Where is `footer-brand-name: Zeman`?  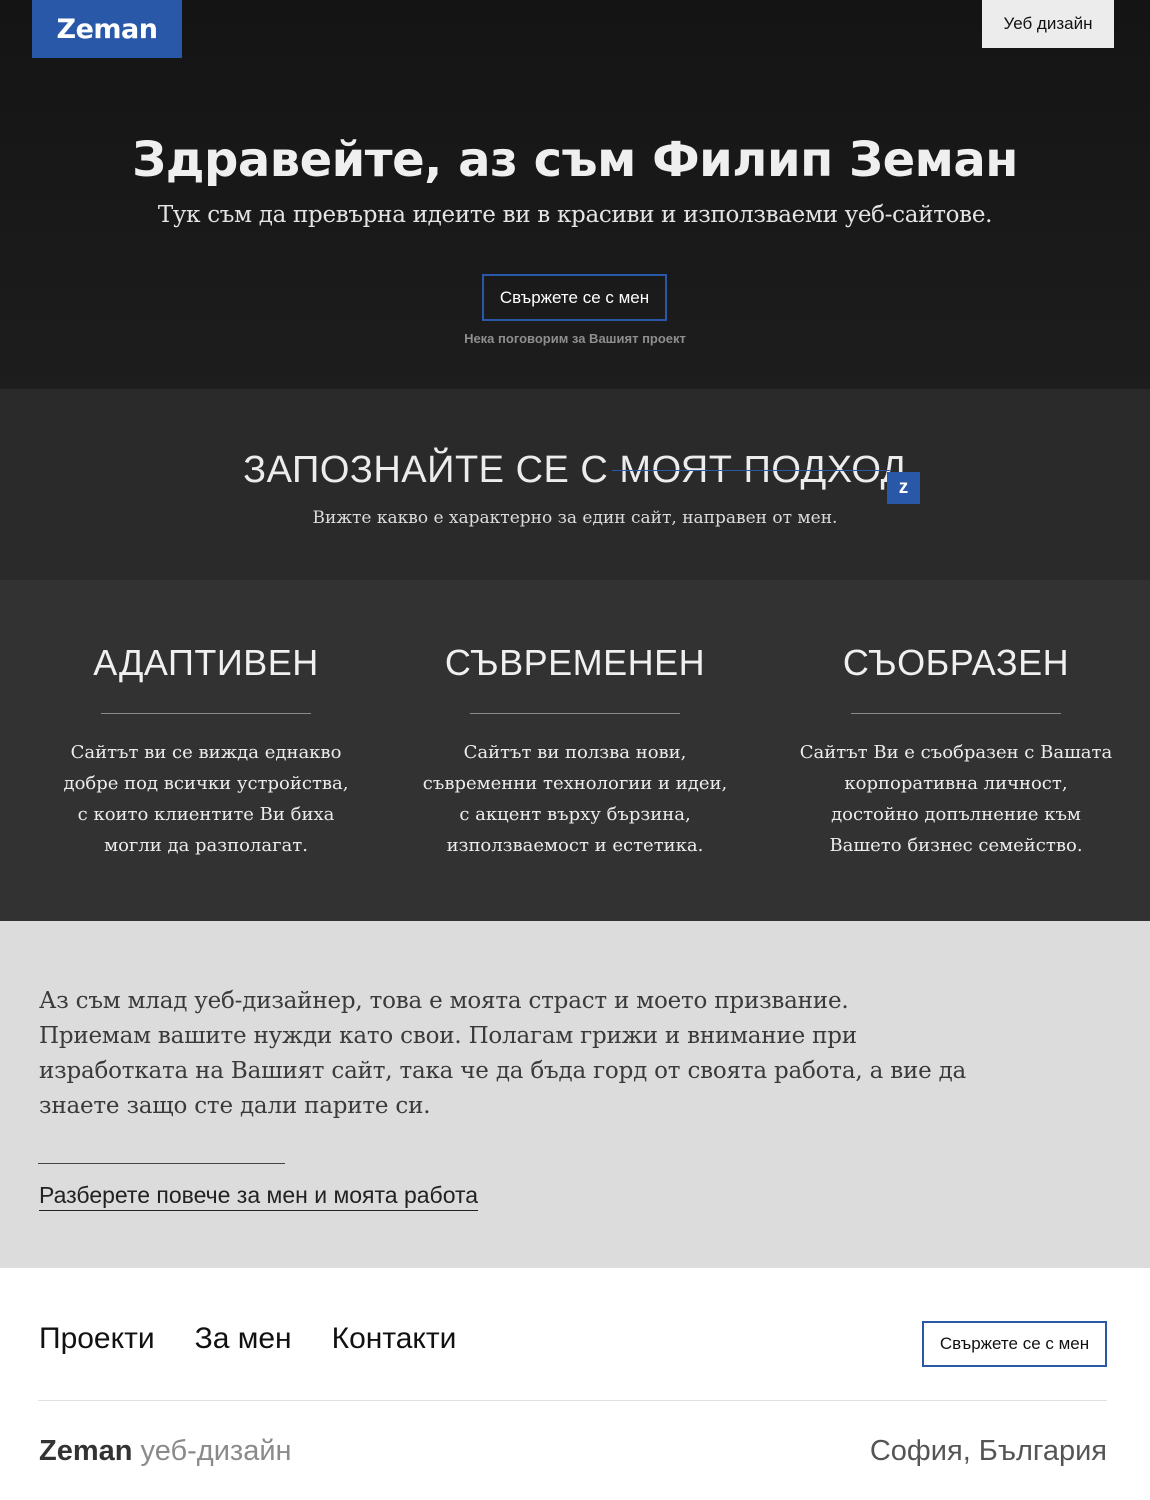
footer-brand-name: Zeman is located at coordinates (86, 1451).